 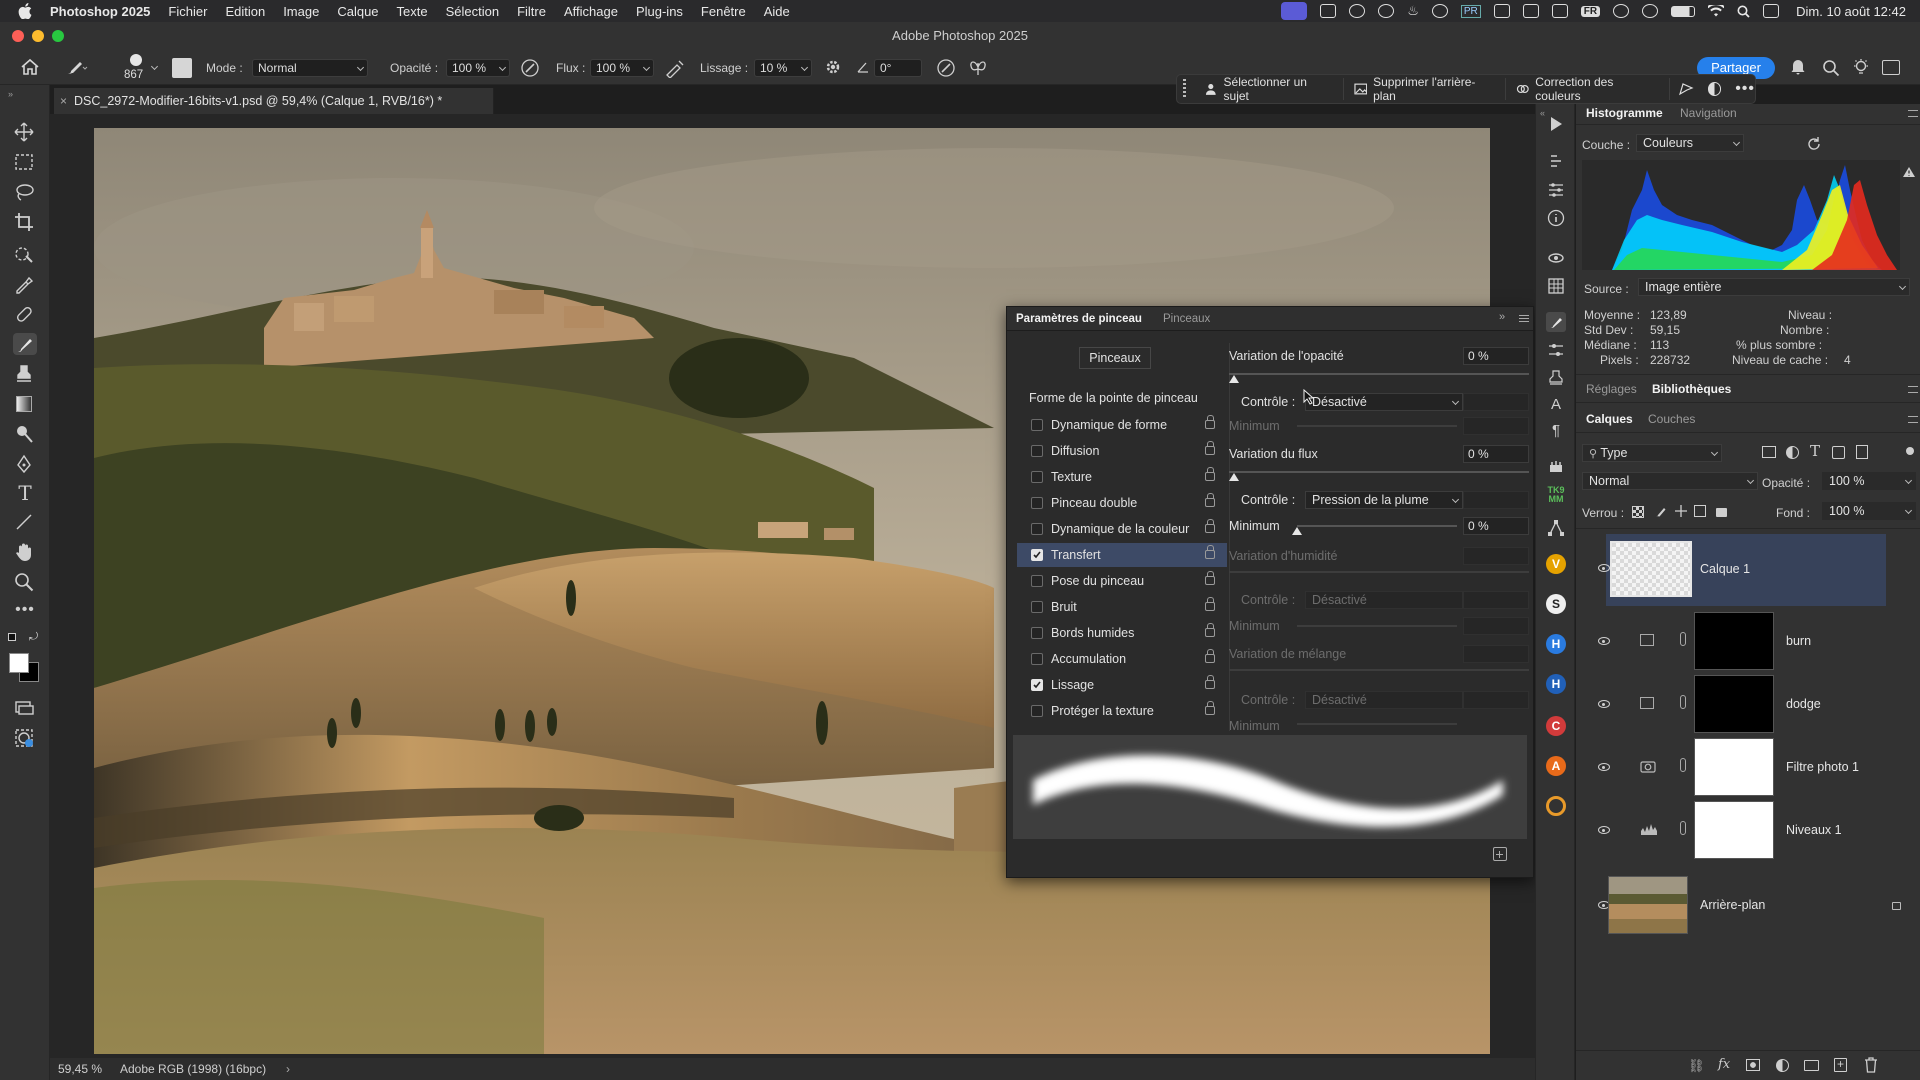 I want to click on lock-transparency-icon, so click(x=1638, y=512).